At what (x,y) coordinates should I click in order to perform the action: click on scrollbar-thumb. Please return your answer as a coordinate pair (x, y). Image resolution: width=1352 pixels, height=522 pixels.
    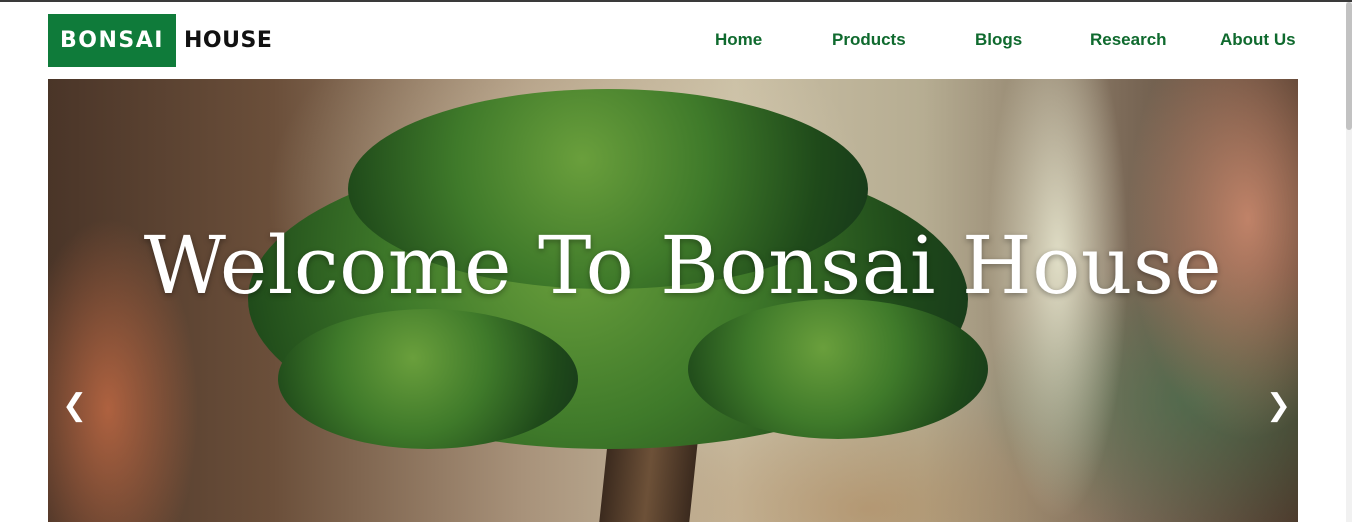
    Looking at the image, I should click on (1349, 66).